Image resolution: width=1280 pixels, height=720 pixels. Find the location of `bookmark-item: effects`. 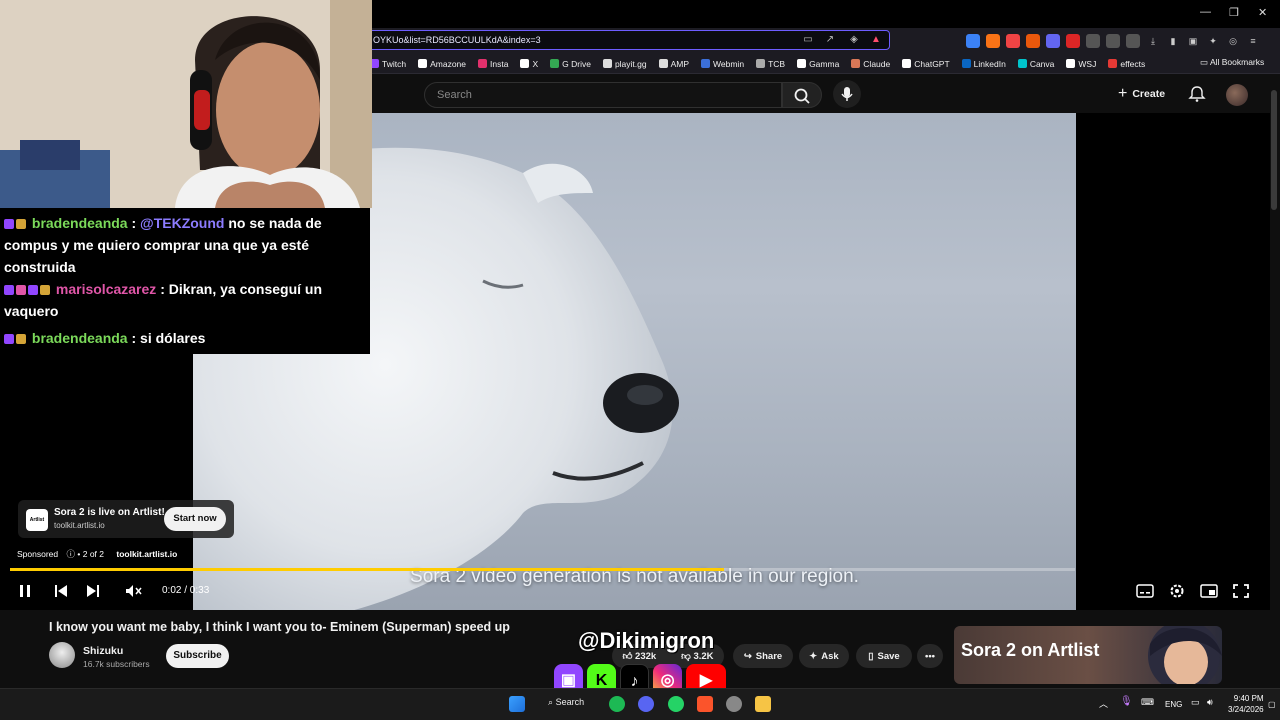

bookmark-item: effects is located at coordinates (1126, 64).